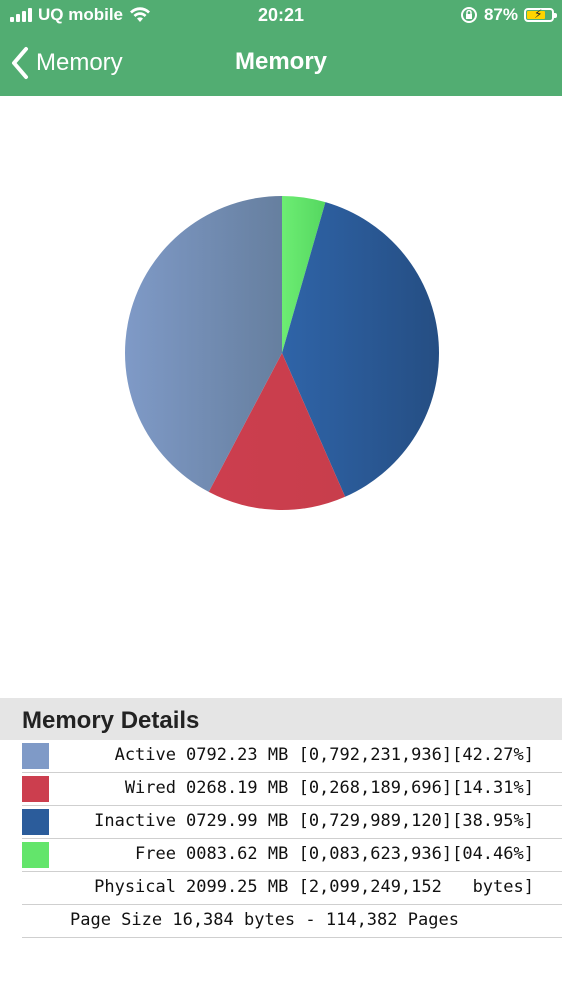 The image size is (562, 999). Describe the element at coordinates (145, 755) in the screenshot. I see `detail-label: Active` at that location.